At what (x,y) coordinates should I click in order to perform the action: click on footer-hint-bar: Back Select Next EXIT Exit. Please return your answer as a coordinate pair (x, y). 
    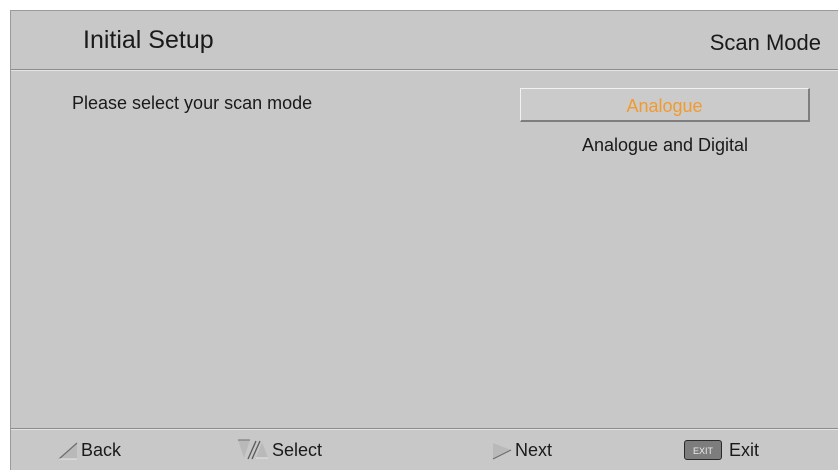
    Looking at the image, I should click on (424, 450).